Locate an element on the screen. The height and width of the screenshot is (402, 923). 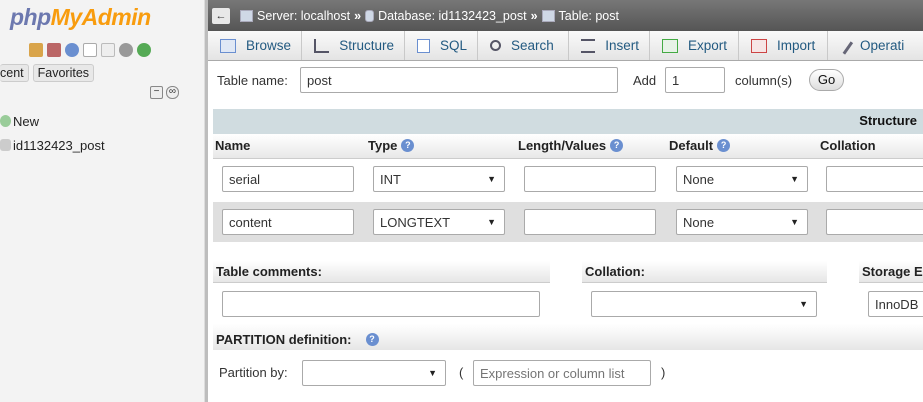
table-icon is located at coordinates (548, 15).